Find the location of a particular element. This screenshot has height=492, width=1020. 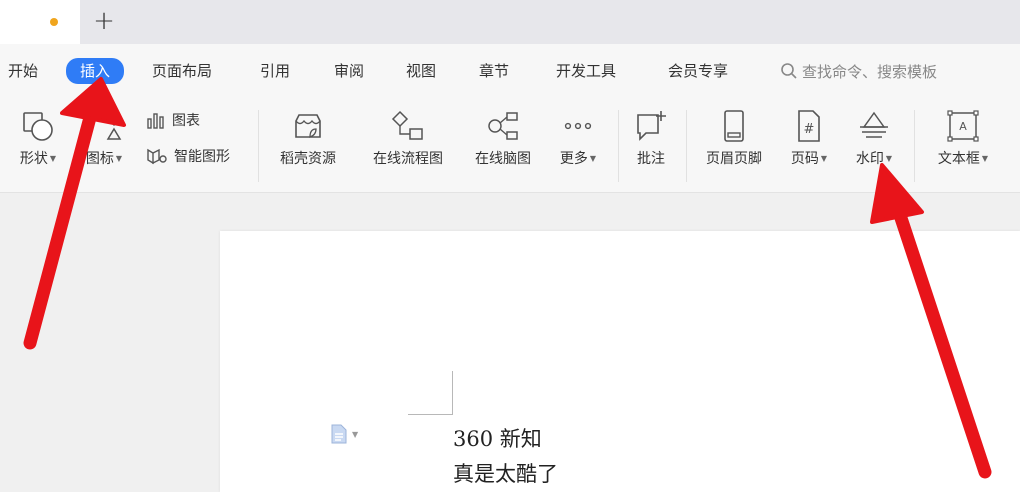

document-icon is located at coordinates (339, 434).